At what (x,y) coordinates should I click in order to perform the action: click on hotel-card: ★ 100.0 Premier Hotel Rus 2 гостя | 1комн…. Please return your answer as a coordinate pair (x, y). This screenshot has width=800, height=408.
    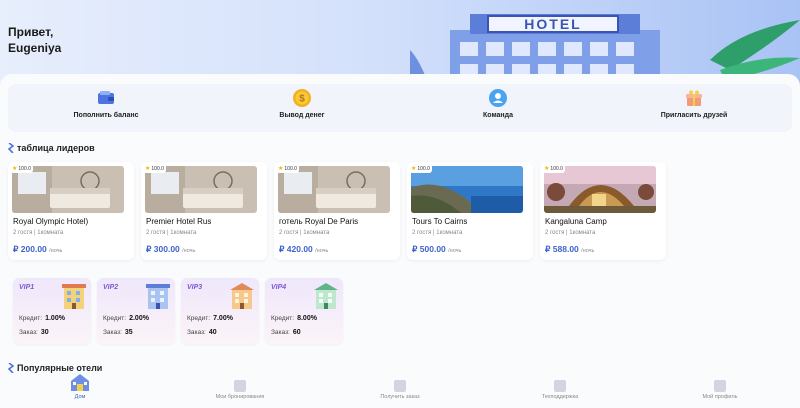
    Looking at the image, I should click on (204, 211).